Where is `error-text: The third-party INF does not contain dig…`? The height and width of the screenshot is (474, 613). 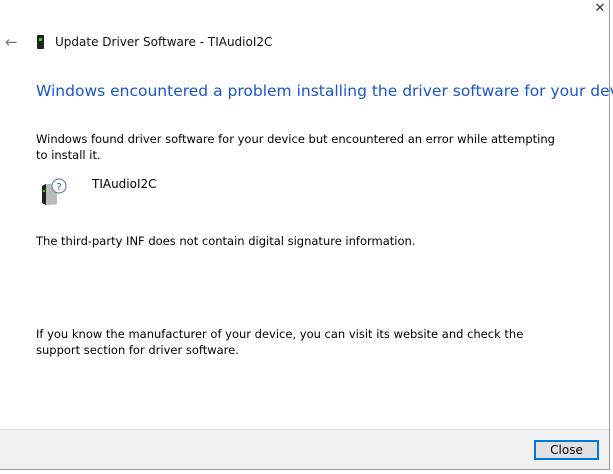 error-text: The third-party INF does not contain dig… is located at coordinates (226, 241).